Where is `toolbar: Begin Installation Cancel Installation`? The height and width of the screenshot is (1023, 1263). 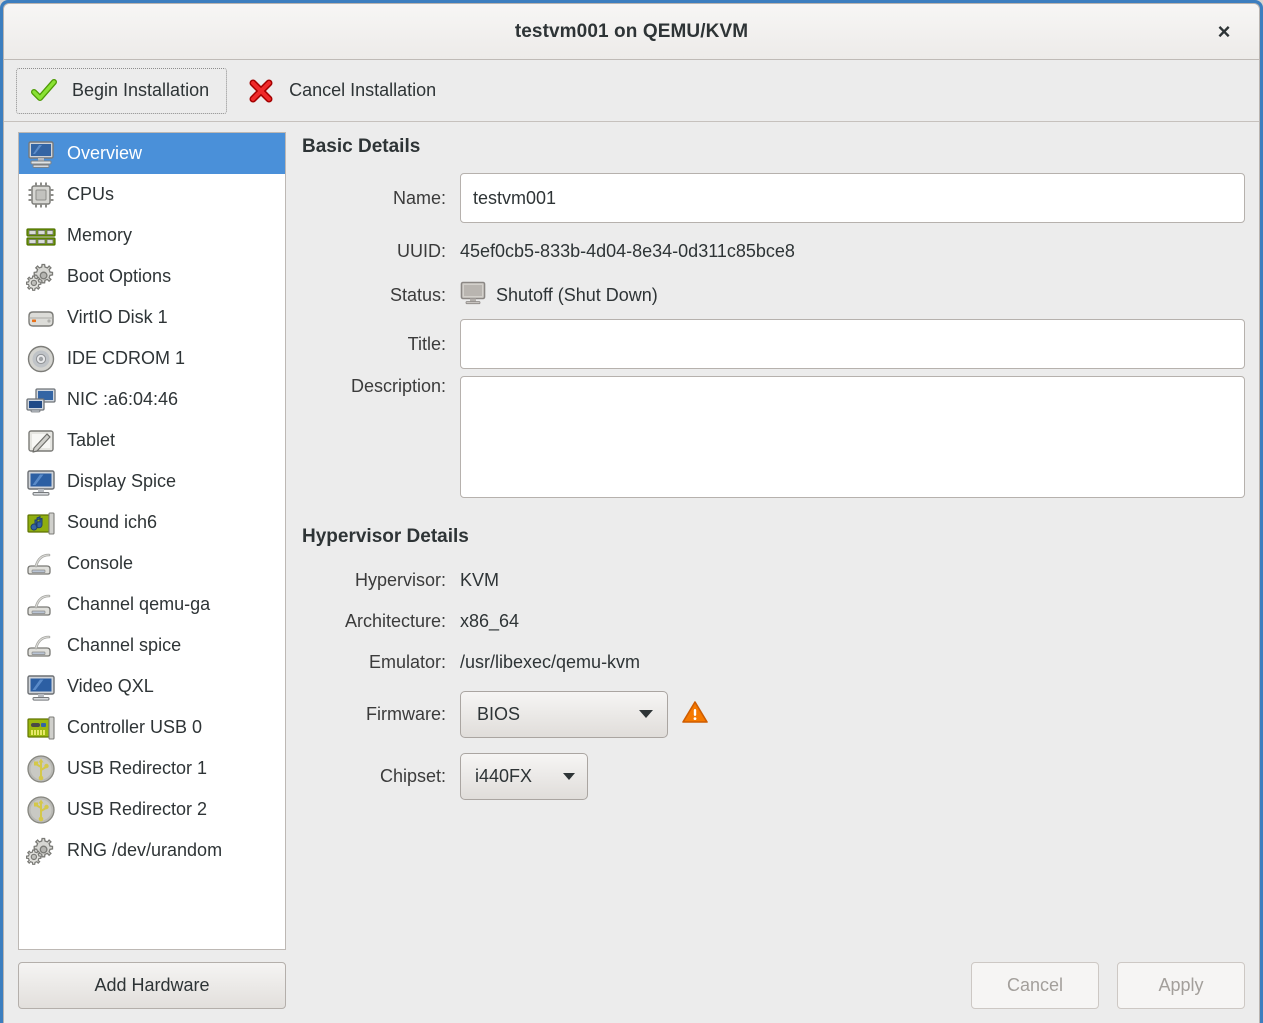 toolbar: Begin Installation Cancel Installation is located at coordinates (631, 91).